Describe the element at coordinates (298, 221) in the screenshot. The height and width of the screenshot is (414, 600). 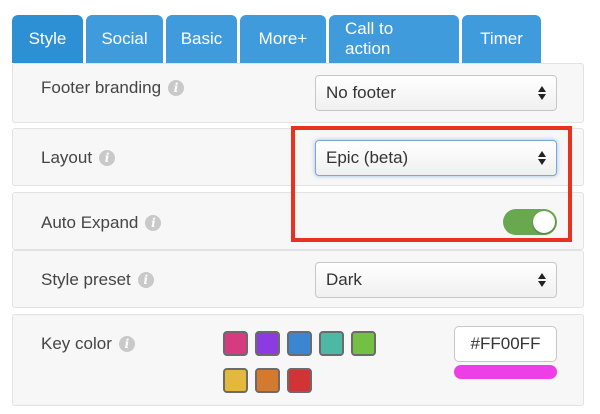
I see `auto-expand-row: Auto Expand i` at that location.